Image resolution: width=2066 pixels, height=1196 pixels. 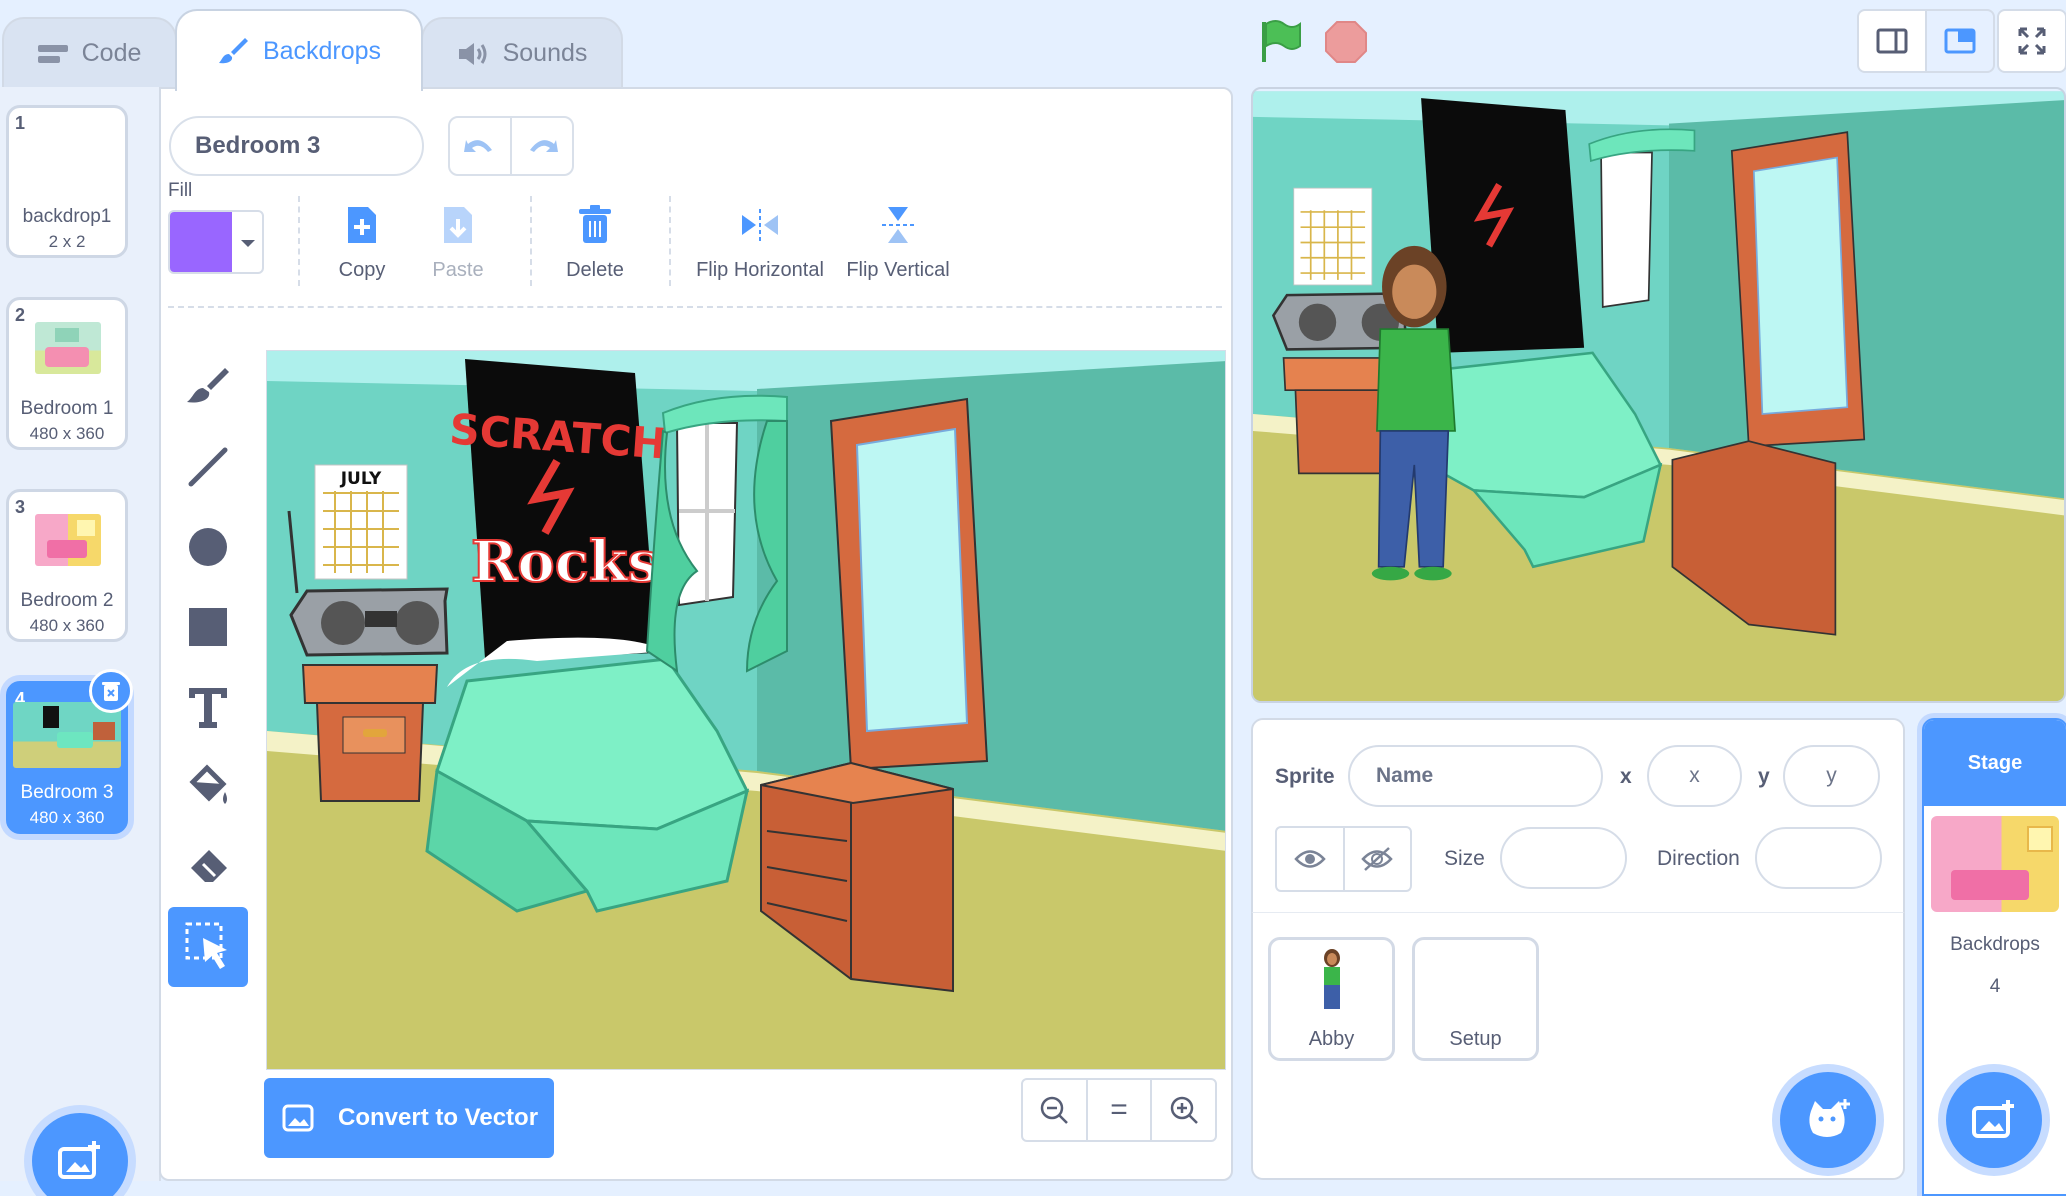 What do you see at coordinates (299, 50) in the screenshot?
I see `tab-backdrops: Backdrops` at bounding box center [299, 50].